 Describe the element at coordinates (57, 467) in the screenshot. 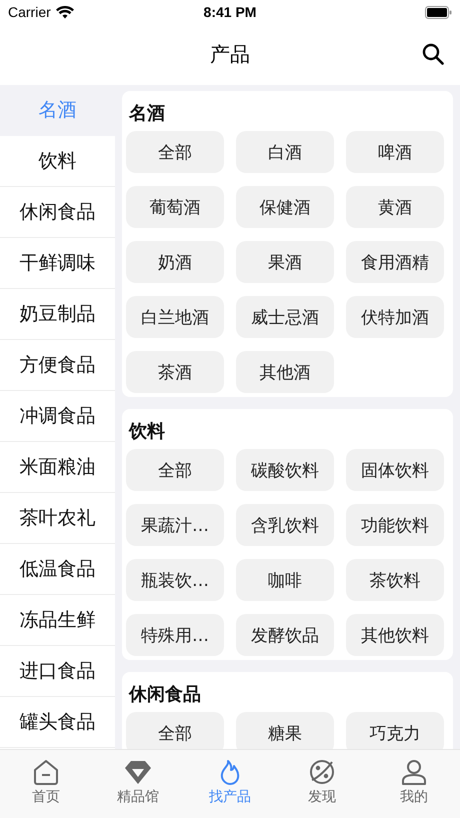

I see `category-item: 米面粮油` at that location.